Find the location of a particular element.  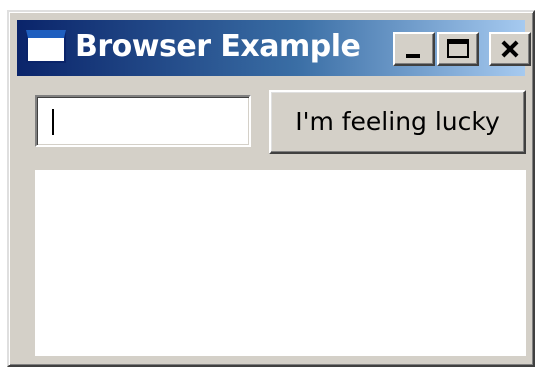

maximize-icon is located at coordinates (458, 48).